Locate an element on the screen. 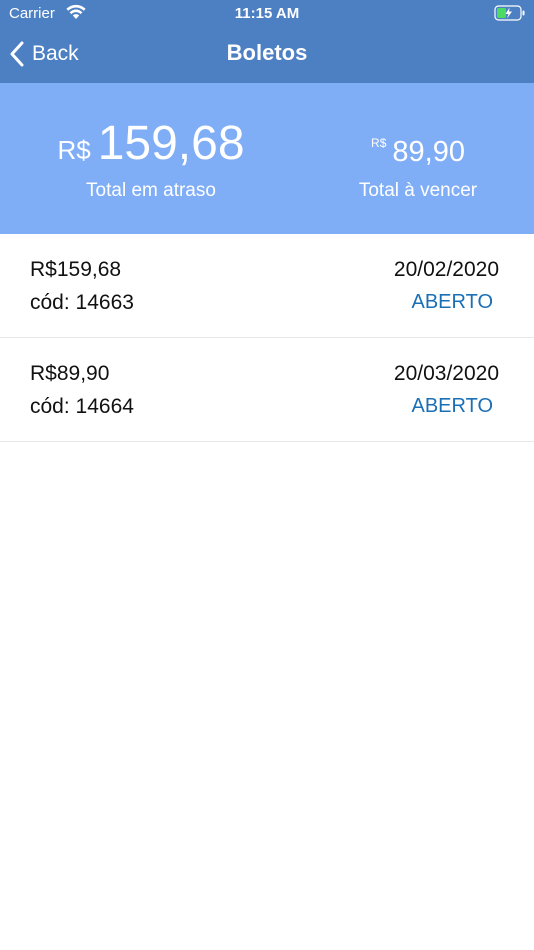 This screenshot has height=950, width=534. upcoming-amount: 89,90 is located at coordinates (428, 152).